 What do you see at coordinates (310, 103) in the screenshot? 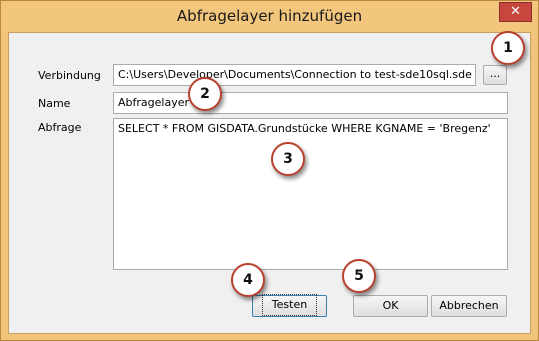
I see `name-field: Abfragelayer` at bounding box center [310, 103].